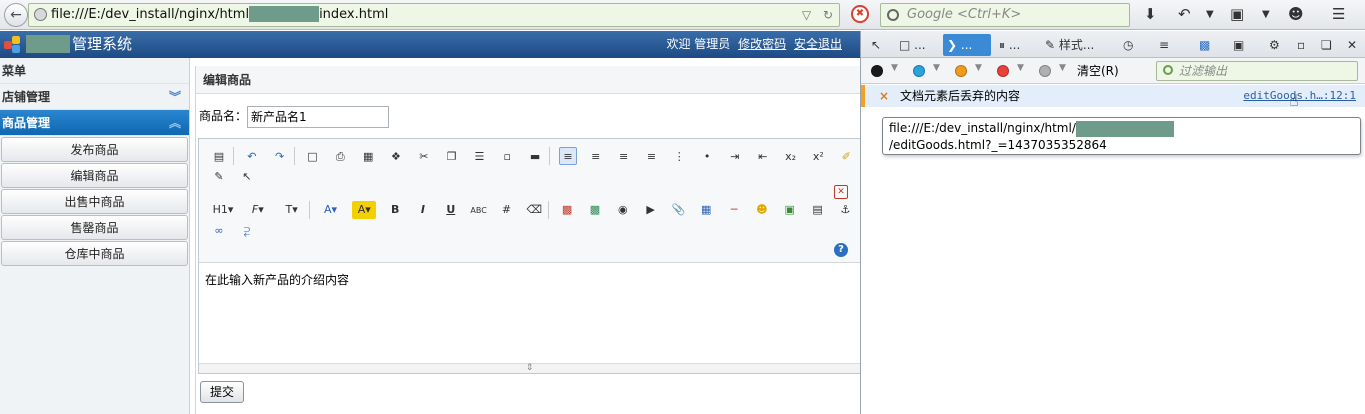 This screenshot has height=414, width=1365. Describe the element at coordinates (874, 45) in the screenshot. I see `inspector-icon: ↖` at that location.